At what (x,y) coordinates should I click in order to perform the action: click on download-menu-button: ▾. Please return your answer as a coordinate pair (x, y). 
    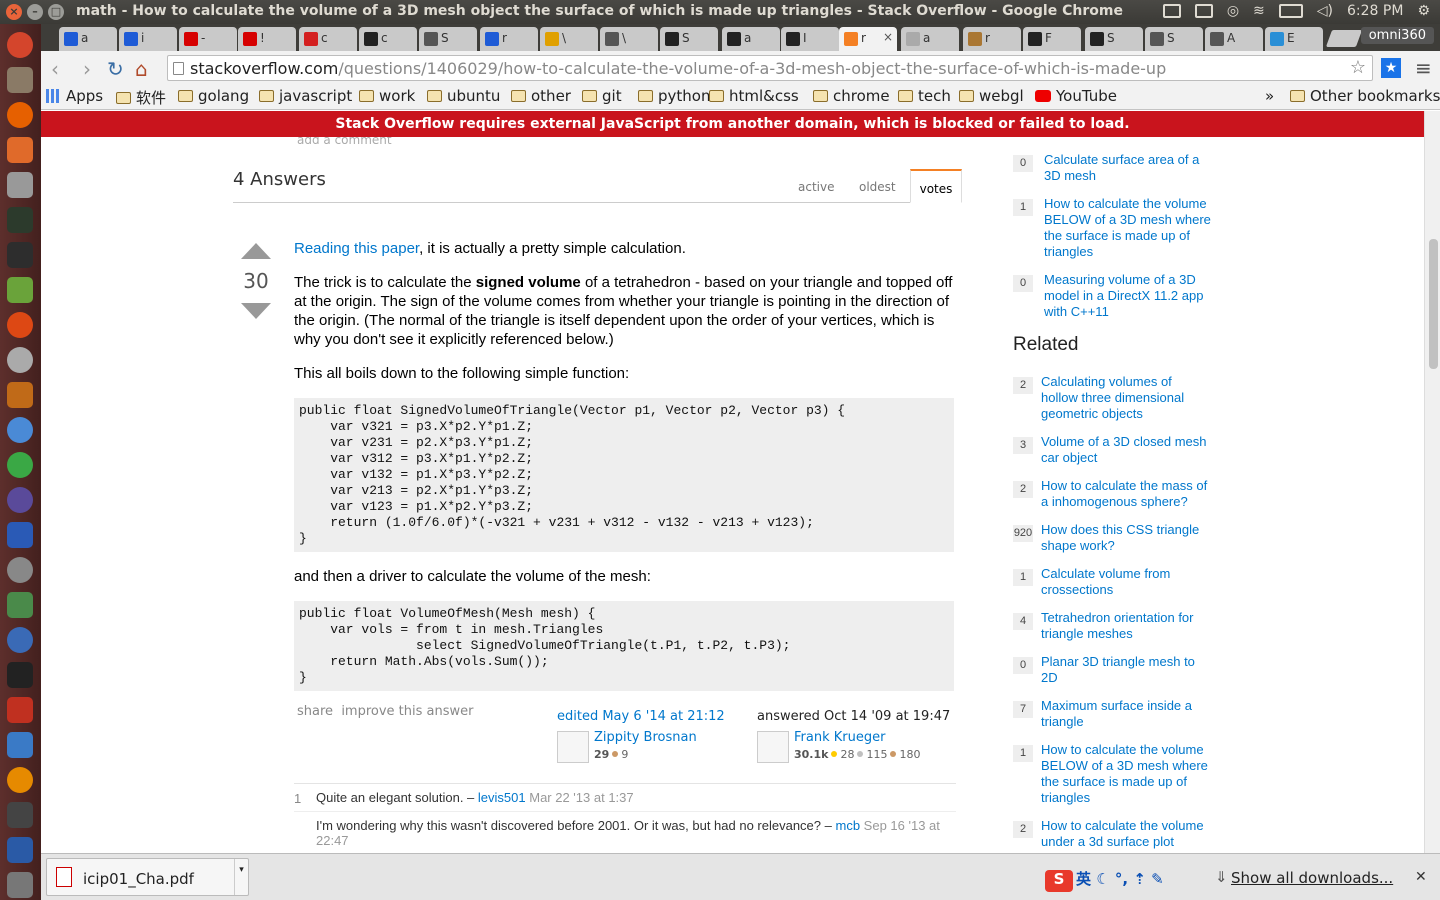
    Looking at the image, I should click on (241, 877).